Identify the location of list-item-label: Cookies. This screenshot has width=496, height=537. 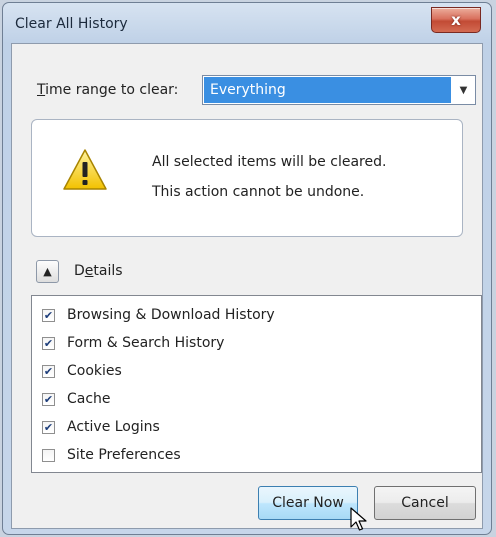
(94, 371).